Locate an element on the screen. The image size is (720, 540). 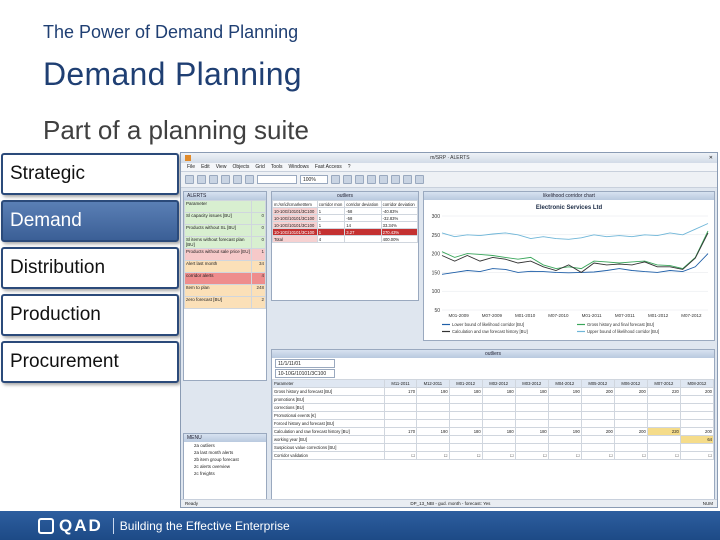
menu-panel-item: 2b item group forecast is located at coordinates (225, 459).